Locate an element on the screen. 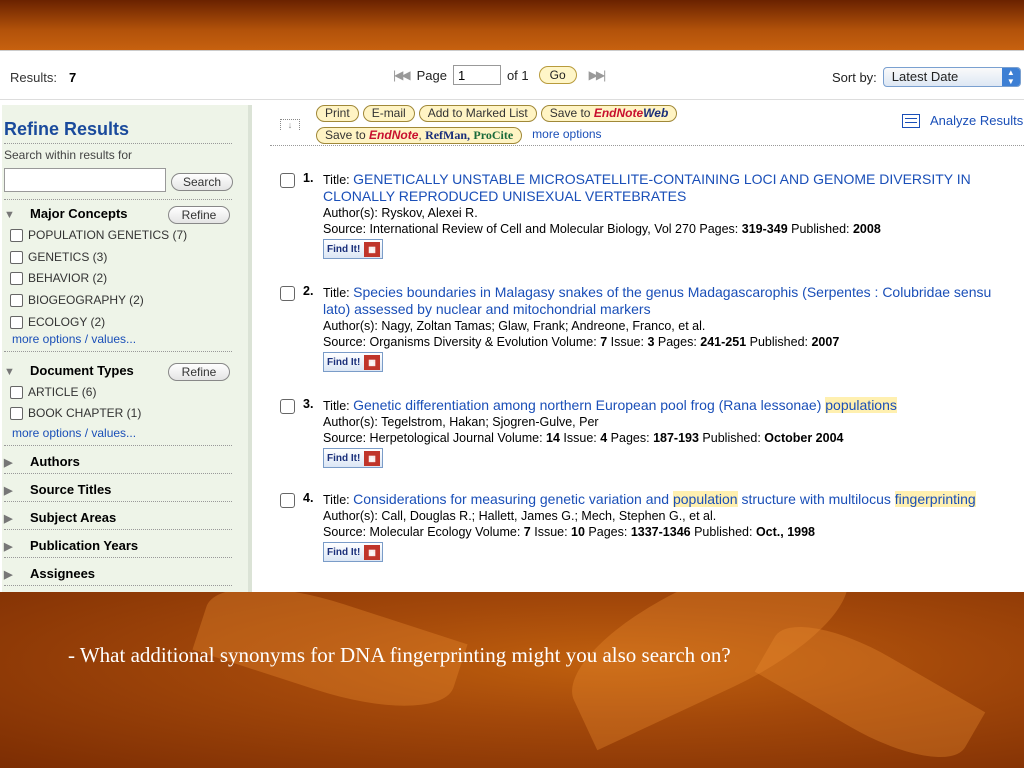 The height and width of the screenshot is (768, 1024). decorative-leaf is located at coordinates (870, 685).